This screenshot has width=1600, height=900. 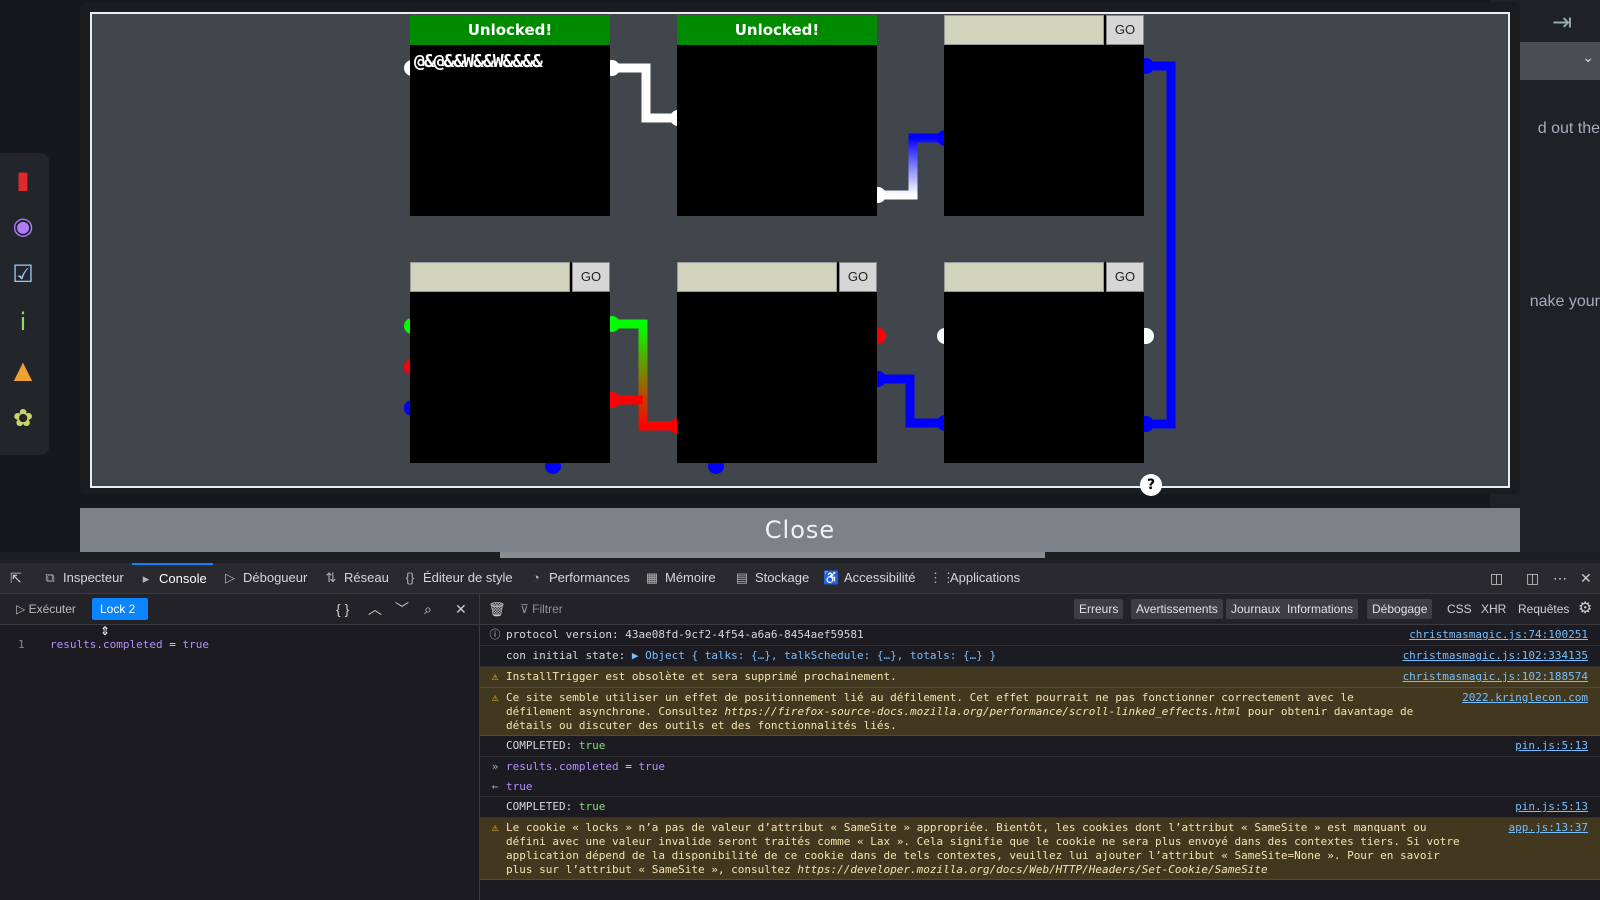 What do you see at coordinates (1040, 787) in the screenshot?
I see `console-result: ← true` at bounding box center [1040, 787].